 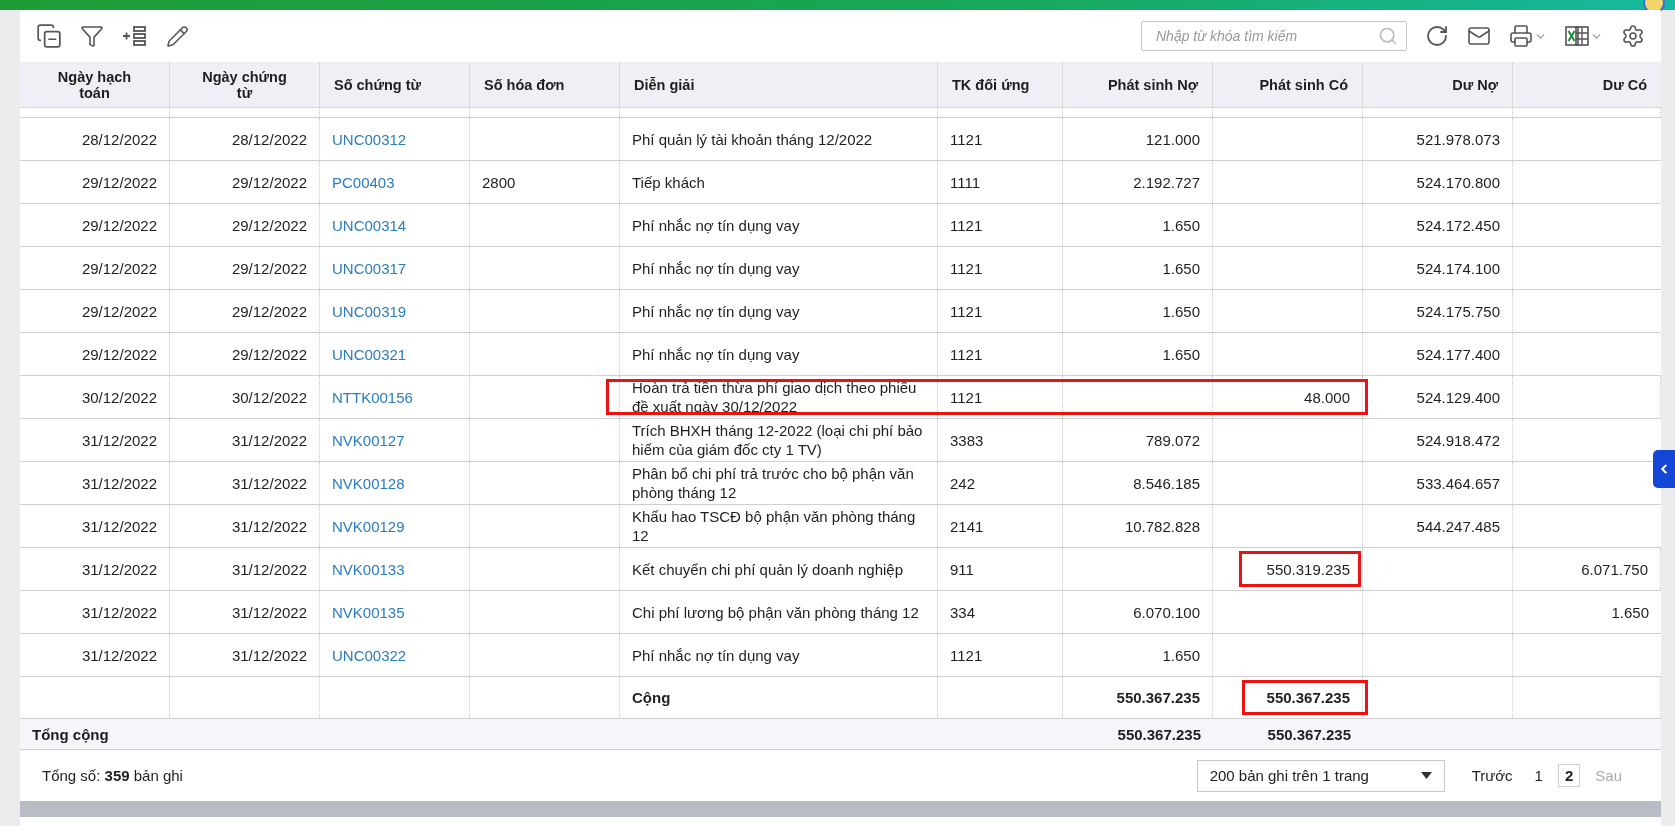 What do you see at coordinates (1320, 775) in the screenshot?
I see `page-size-dropdown: 200 bản ghi trên 1 trang` at bounding box center [1320, 775].